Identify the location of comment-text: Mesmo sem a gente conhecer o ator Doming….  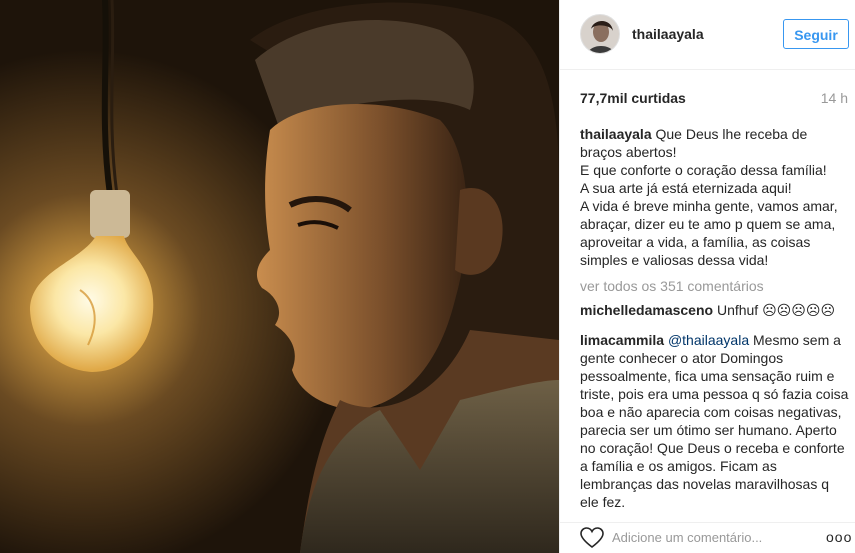
(714, 421).